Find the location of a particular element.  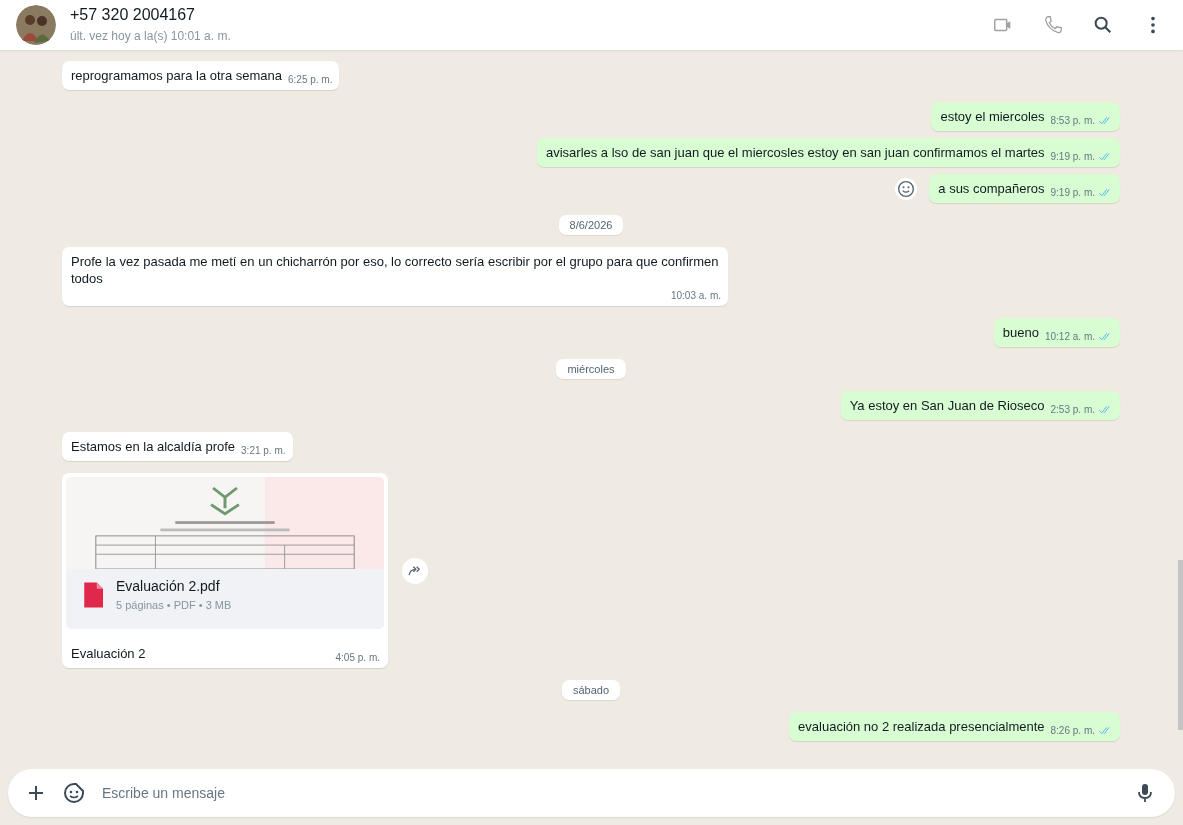

message-time: 2:53 p. m. is located at coordinates (1072, 410).